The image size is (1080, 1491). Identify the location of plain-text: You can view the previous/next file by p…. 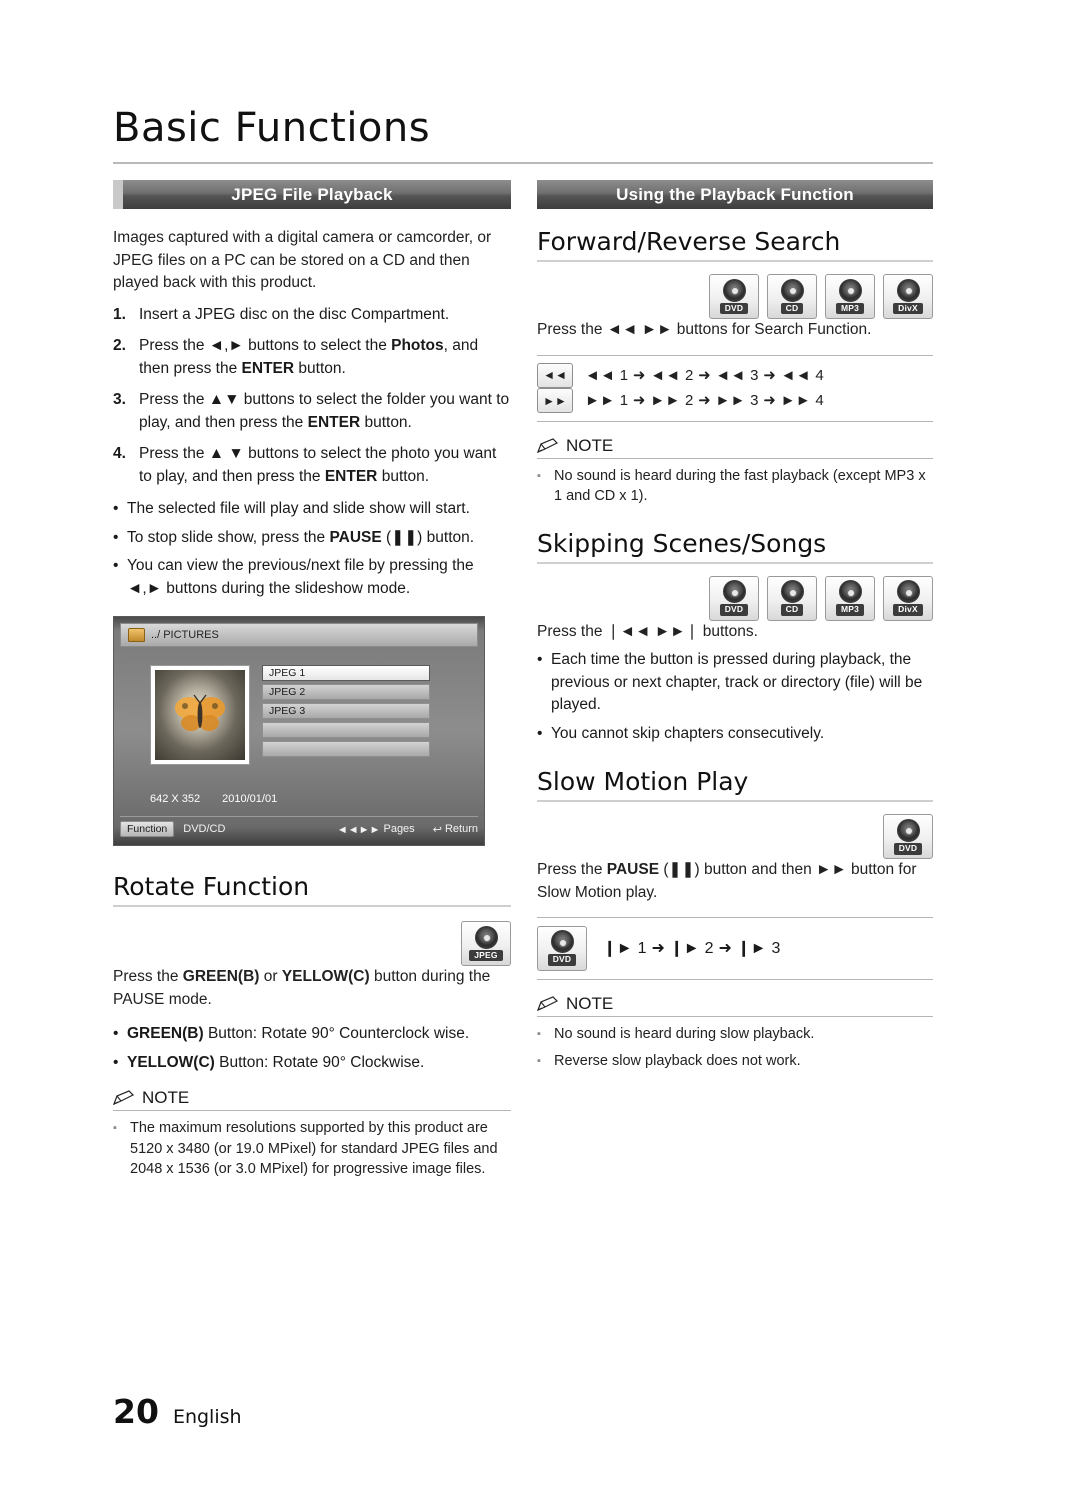
(300, 566).